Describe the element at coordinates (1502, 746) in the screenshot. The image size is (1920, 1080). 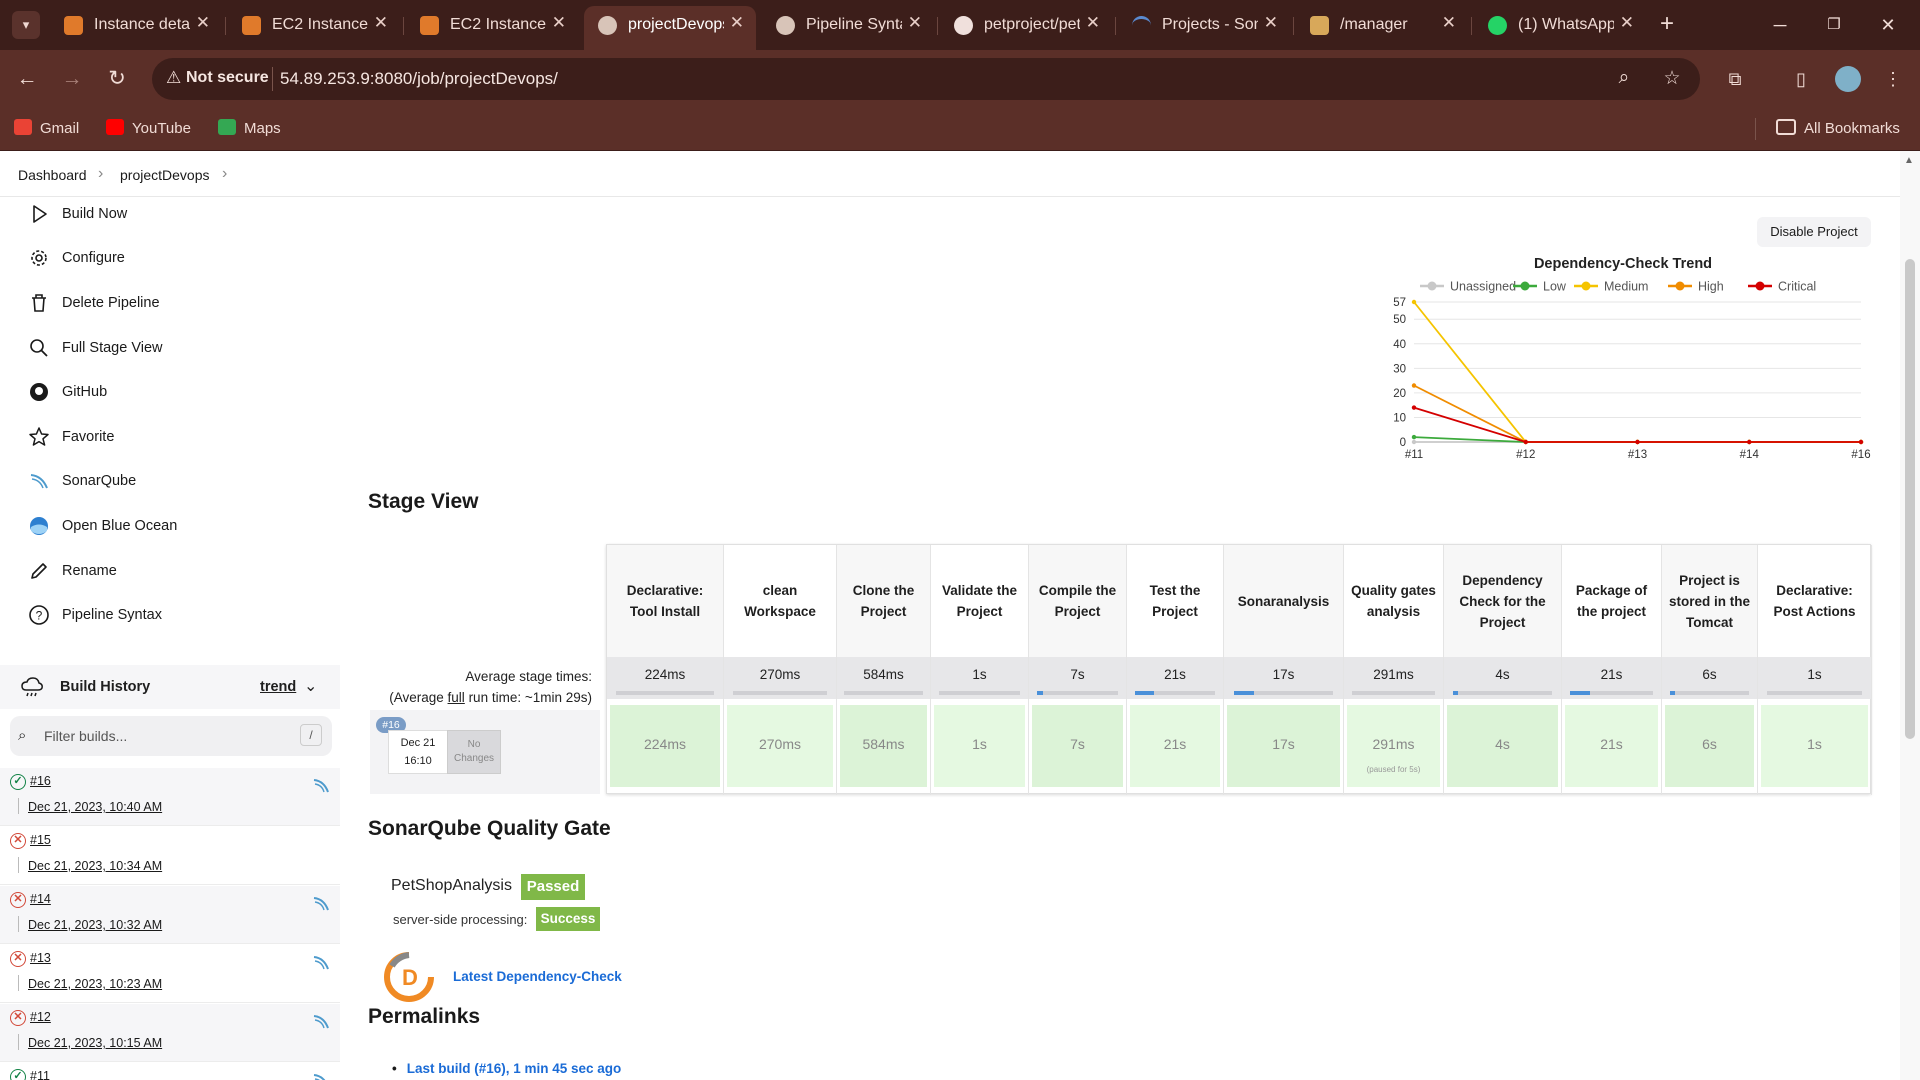
I see `stage-cell: 4s` at that location.